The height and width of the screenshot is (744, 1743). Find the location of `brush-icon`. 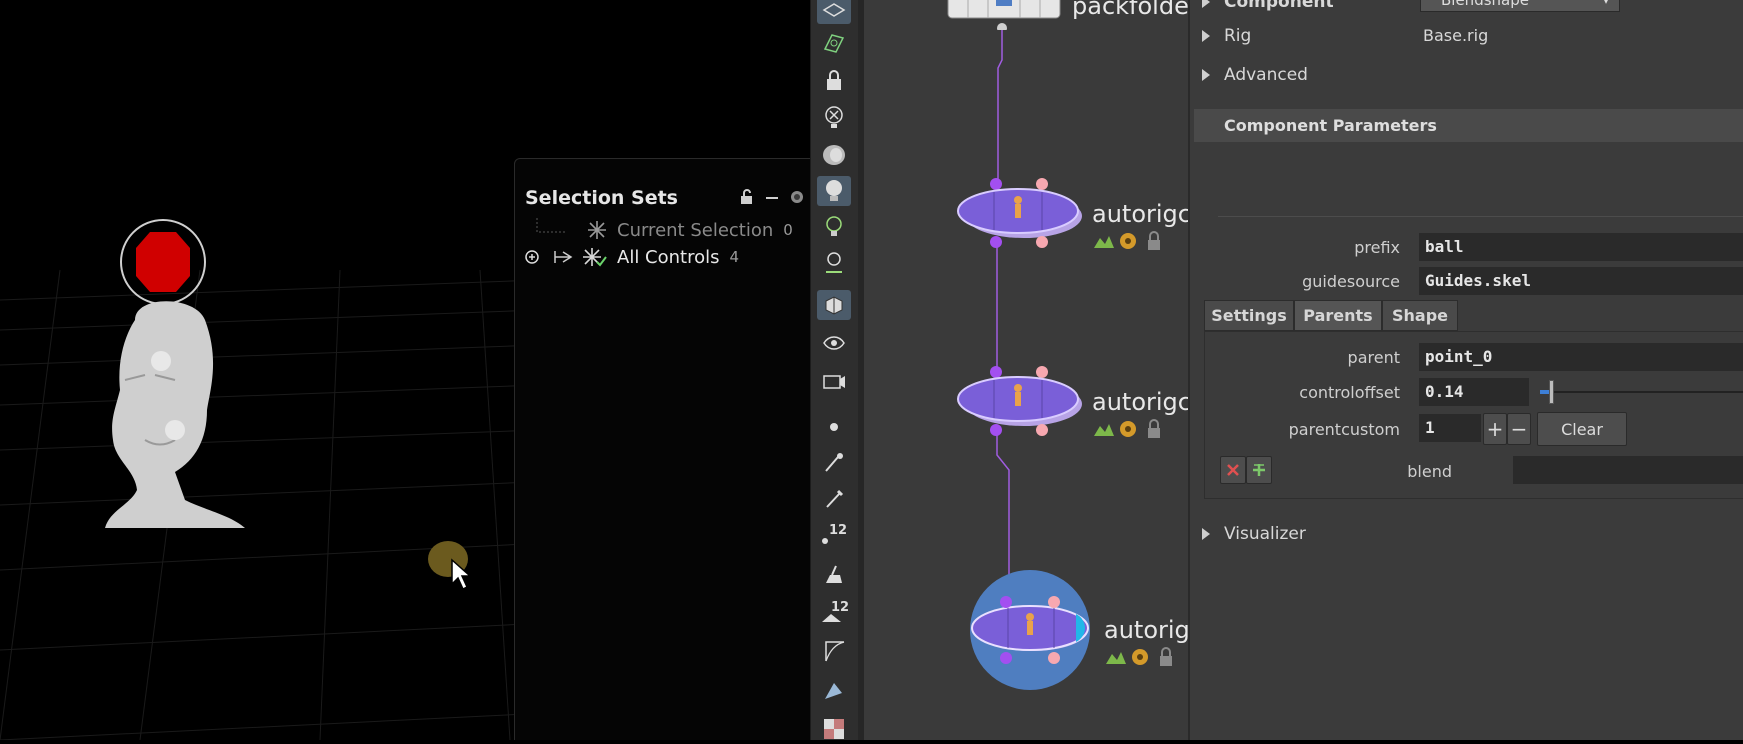

brush-icon is located at coordinates (834, 463).